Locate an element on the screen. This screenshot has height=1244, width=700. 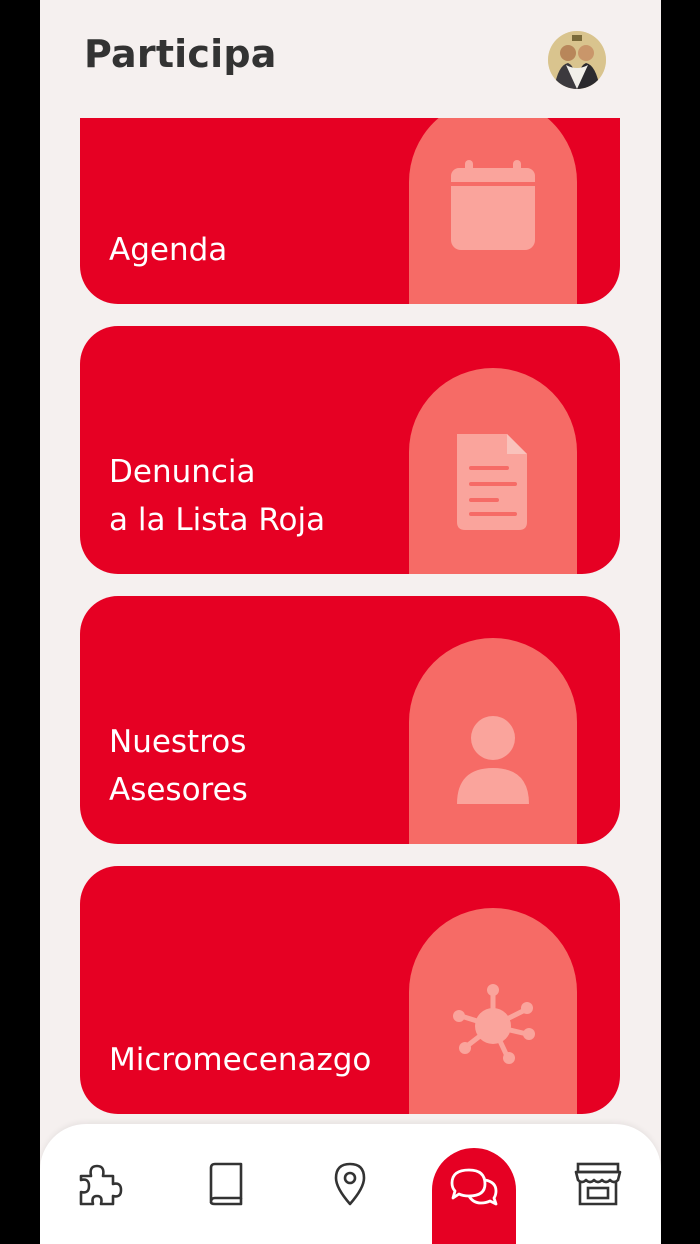
page-title: Participa is located at coordinates (180, 54).